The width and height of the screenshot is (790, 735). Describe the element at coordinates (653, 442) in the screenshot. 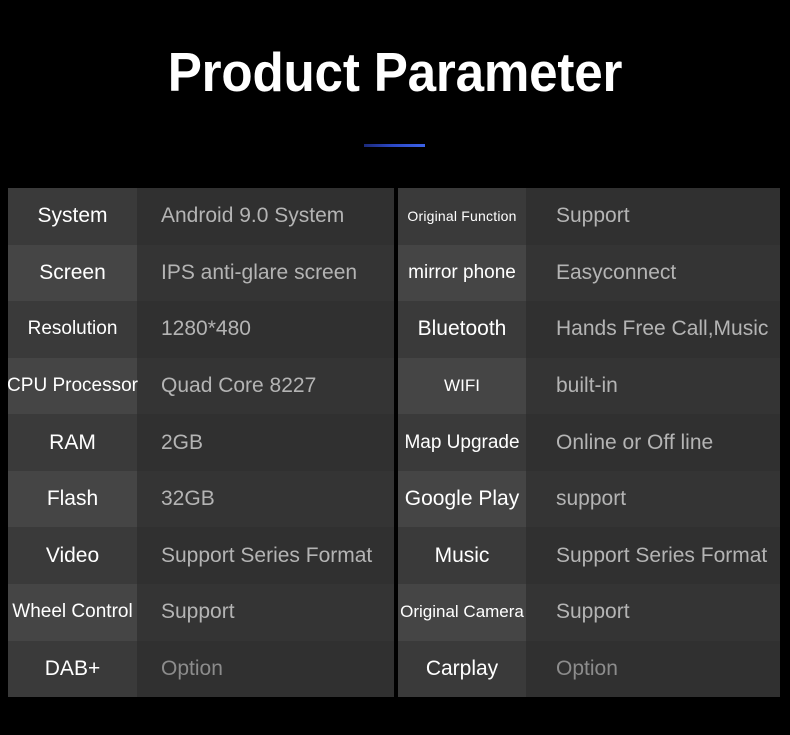

I see `spec-value: Online or Off line` at that location.